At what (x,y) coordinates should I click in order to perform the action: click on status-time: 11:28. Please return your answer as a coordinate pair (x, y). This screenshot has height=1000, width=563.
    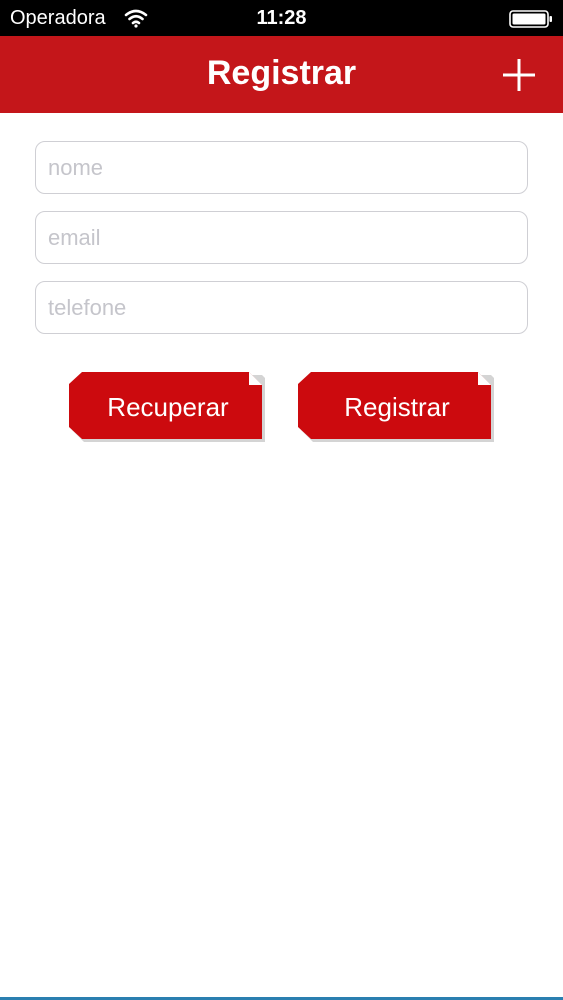
    Looking at the image, I should click on (281, 18).